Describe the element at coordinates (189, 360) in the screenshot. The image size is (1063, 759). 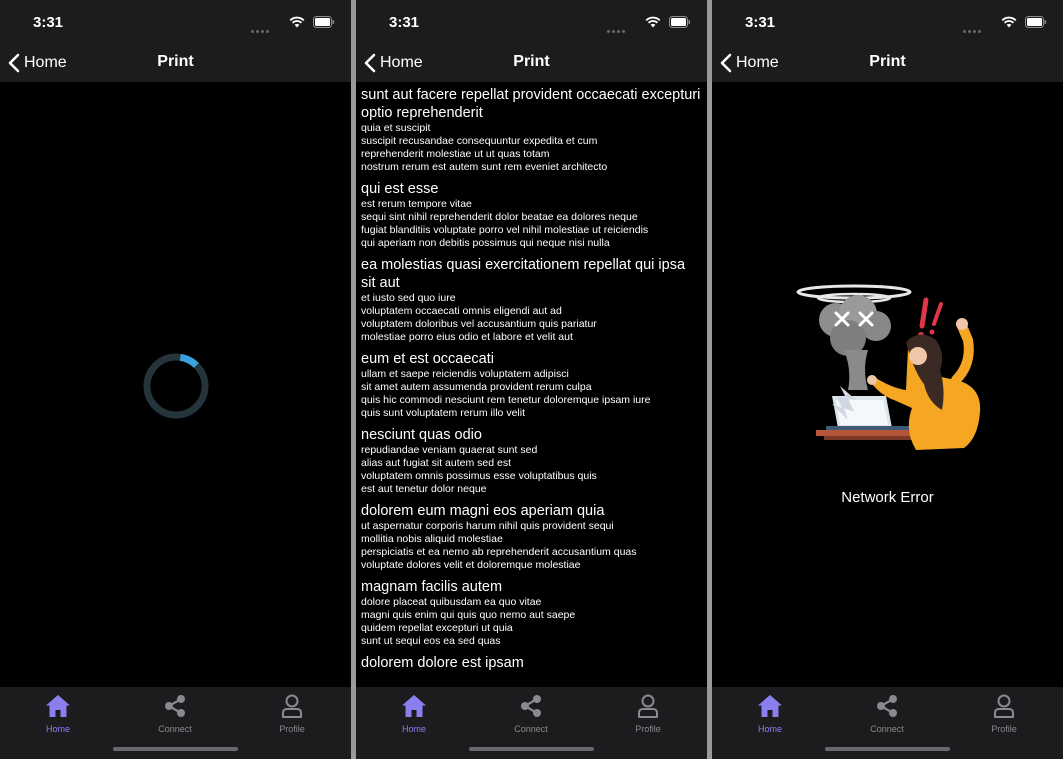
I see `spinner-progress-arc` at that location.